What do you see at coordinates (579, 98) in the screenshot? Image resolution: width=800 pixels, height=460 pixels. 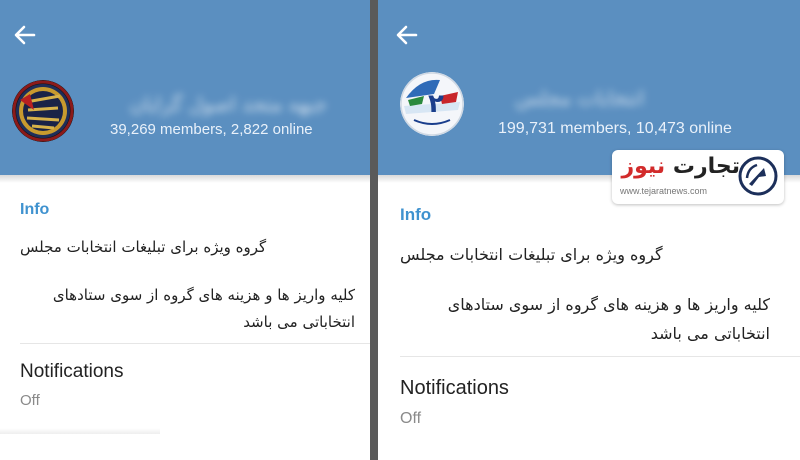 I see `channel-title: انتخابات مجلس` at bounding box center [579, 98].